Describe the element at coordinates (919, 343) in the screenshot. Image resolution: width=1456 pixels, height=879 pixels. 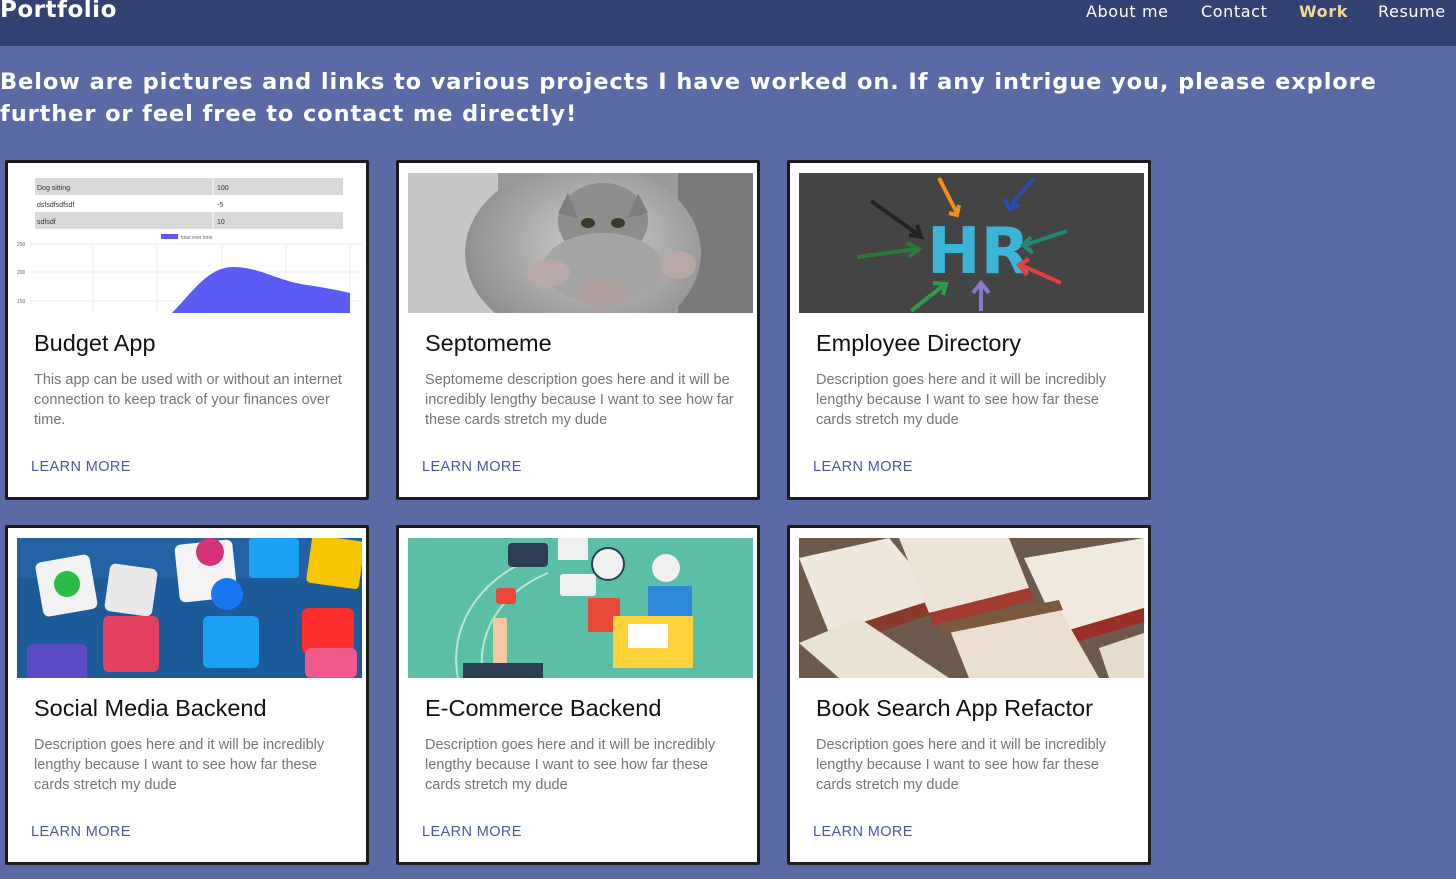
I see `card-title: Employee Directory` at that location.